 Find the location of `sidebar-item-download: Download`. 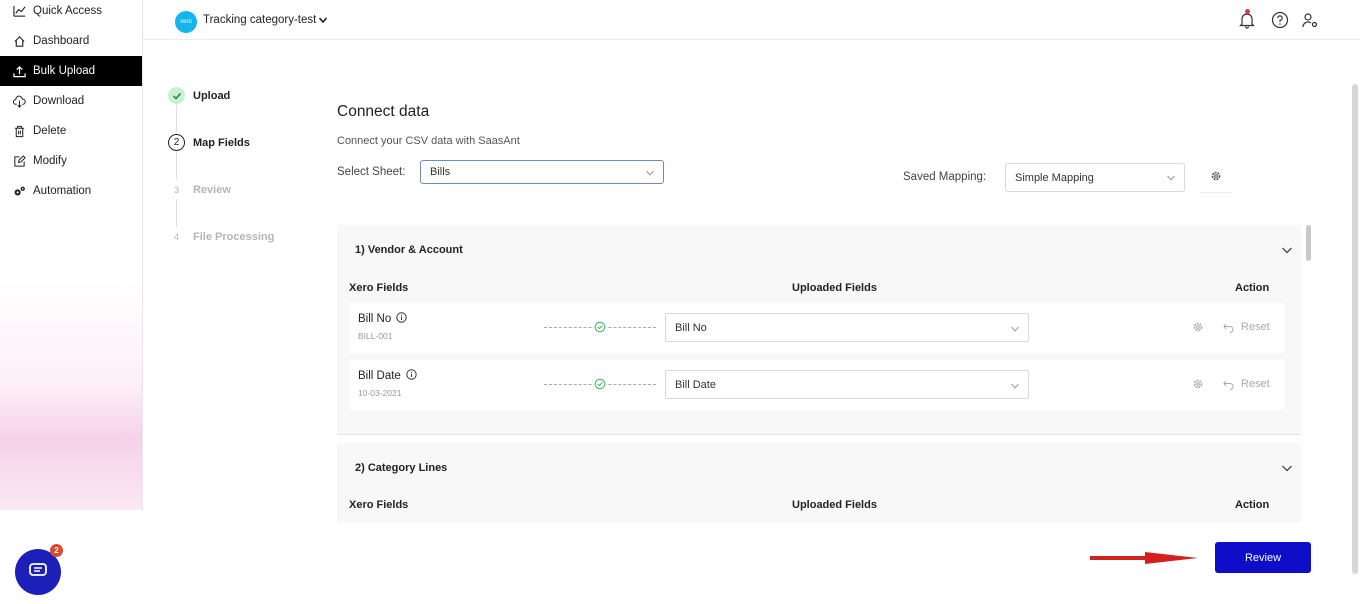

sidebar-item-download: Download is located at coordinates (71, 101).